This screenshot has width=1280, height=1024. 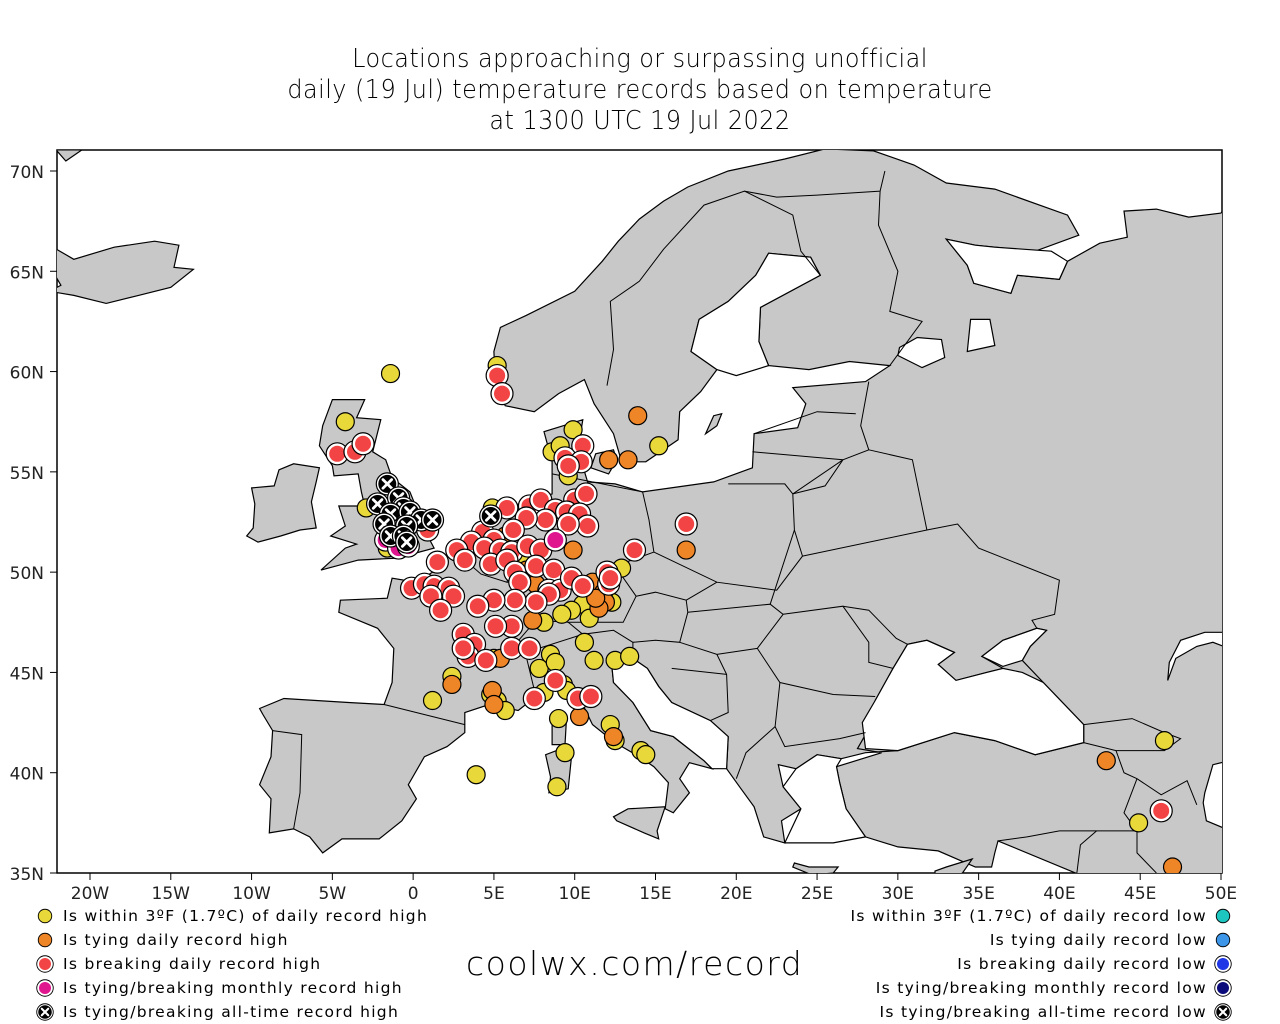 I want to click on x-tick-label: 15W, so click(x=171, y=894).